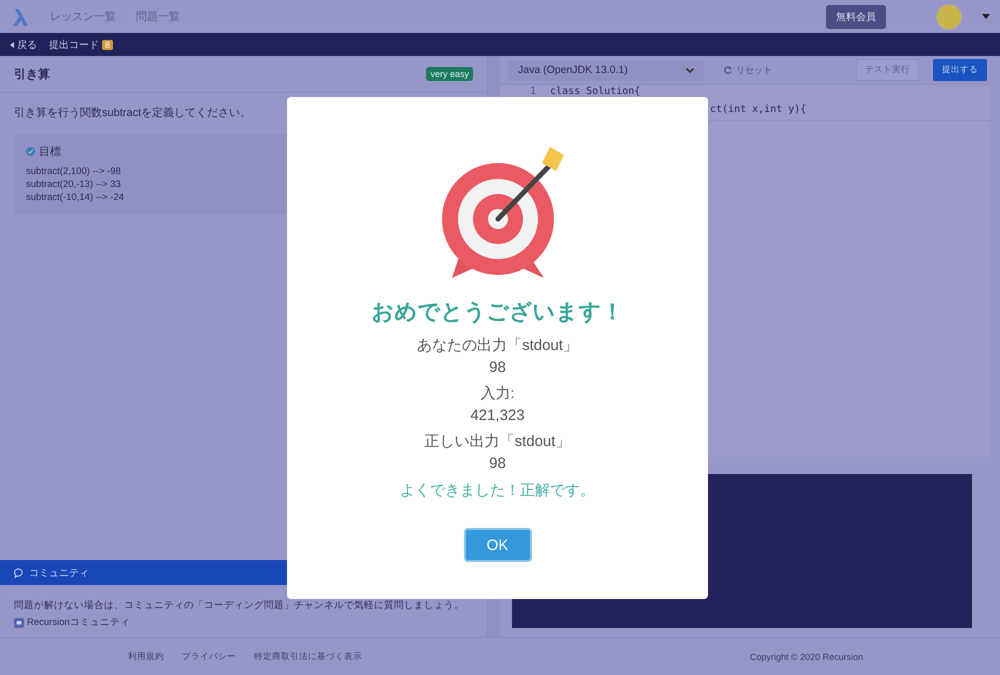 The image size is (1000, 675). Describe the element at coordinates (606, 70) in the screenshot. I see `language-select: Java (OpenJDK 13.0.1)` at that location.